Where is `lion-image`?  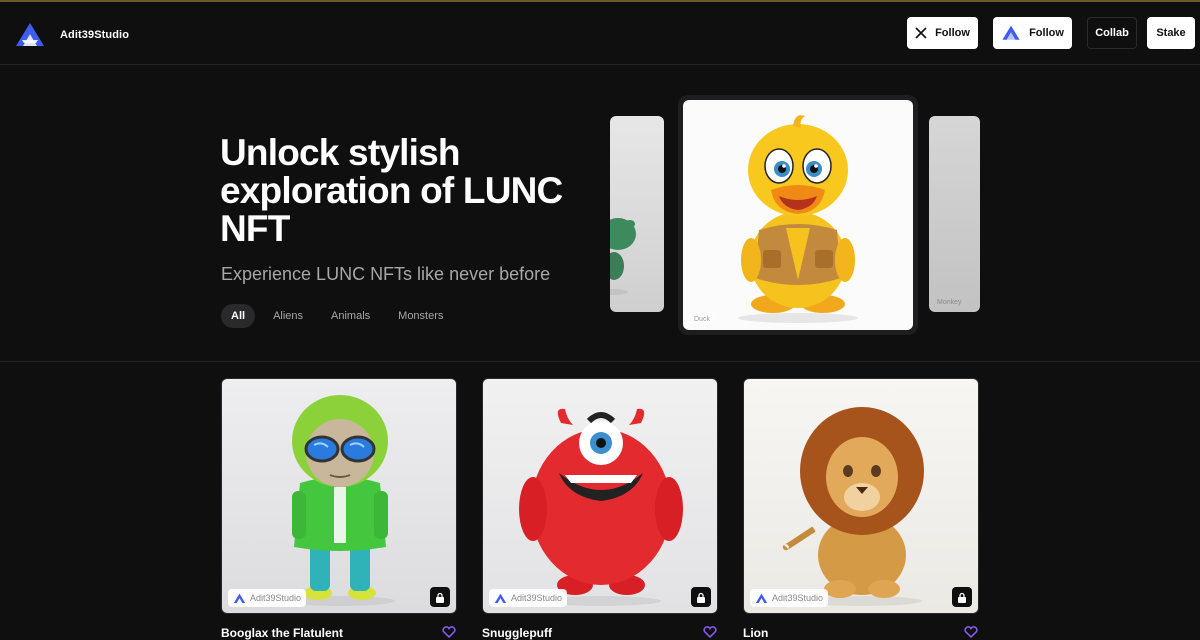
lion-image is located at coordinates (853, 506).